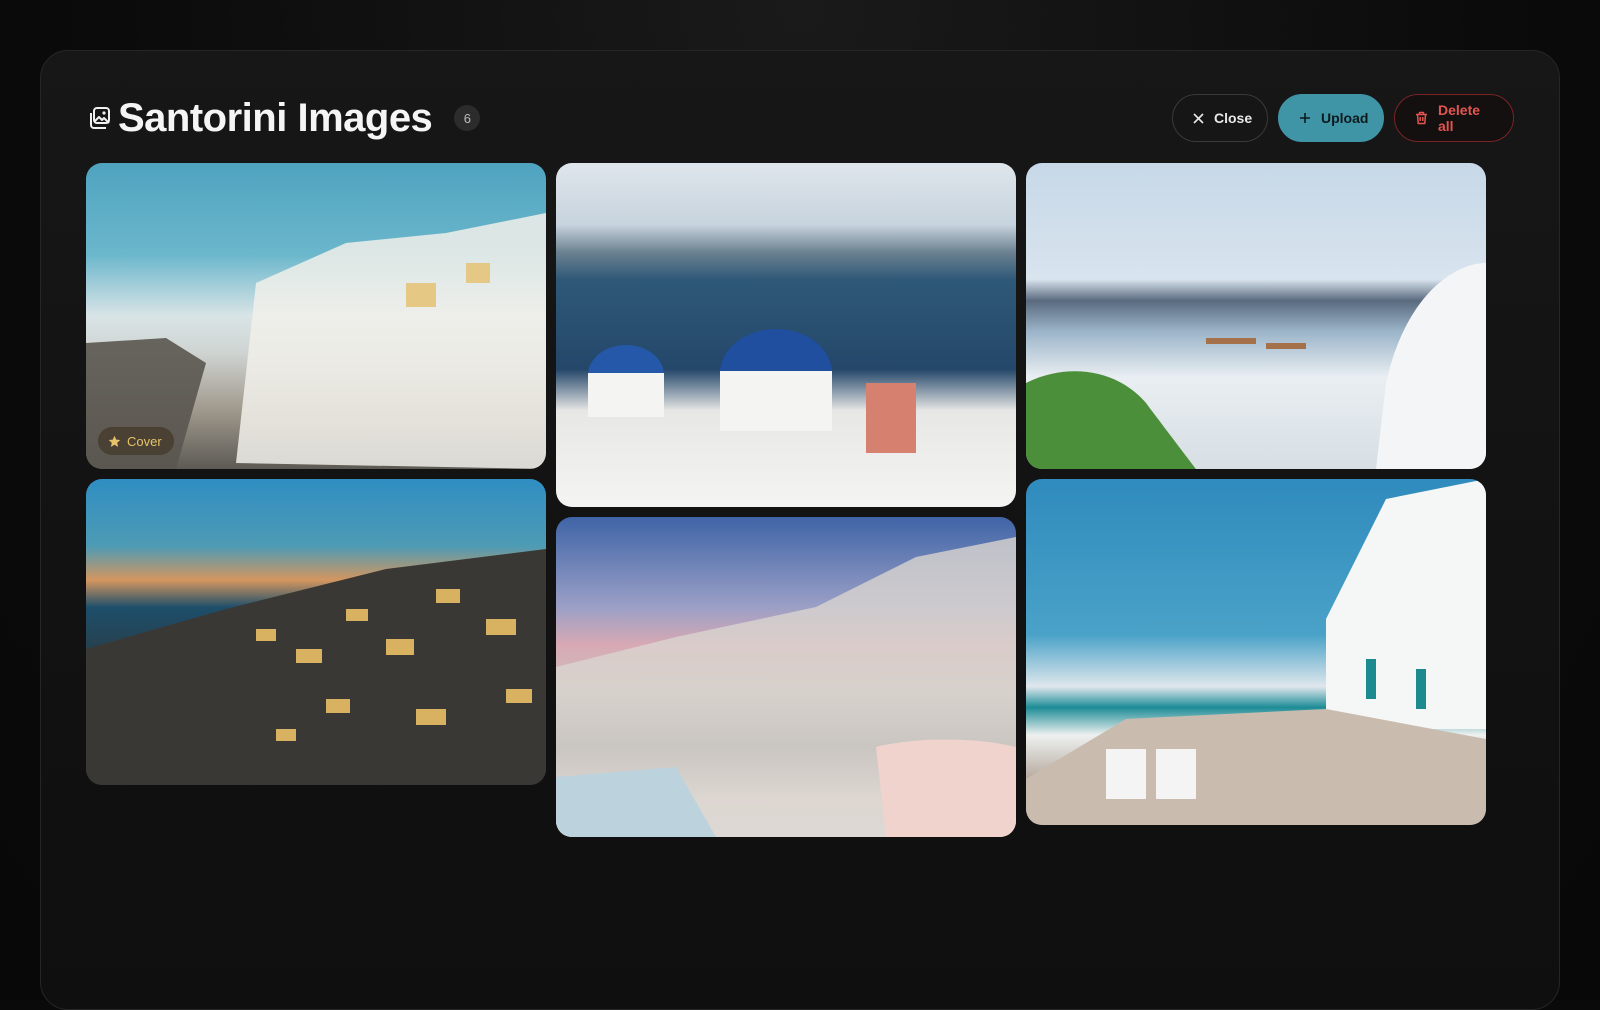  I want to click on image-tile: Cover, so click(316, 316).